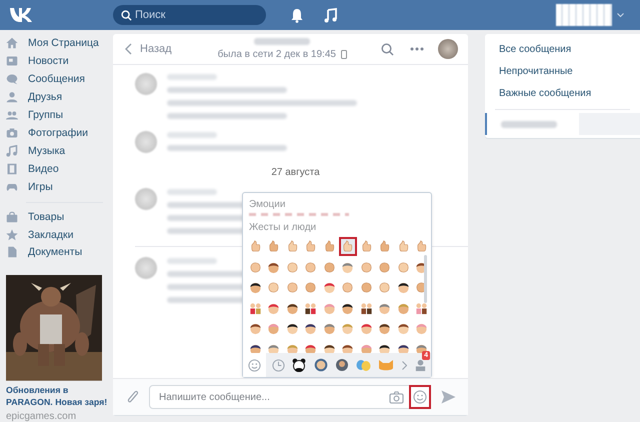 Image resolution: width=640 pixels, height=422 pixels. What do you see at coordinates (42, 416) in the screenshot?
I see `ad-domain: epicgames.com` at bounding box center [42, 416].